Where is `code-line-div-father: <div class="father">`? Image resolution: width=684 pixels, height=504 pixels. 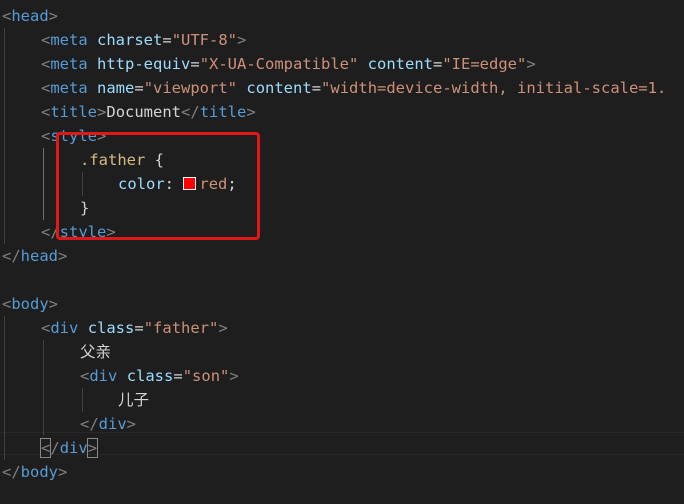
code-line-div-father: <div class="father"> is located at coordinates (134, 328).